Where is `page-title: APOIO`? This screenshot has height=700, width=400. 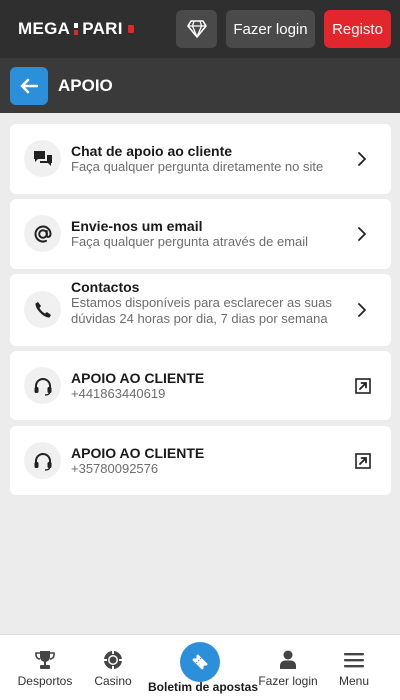
page-title: APOIO is located at coordinates (85, 85).